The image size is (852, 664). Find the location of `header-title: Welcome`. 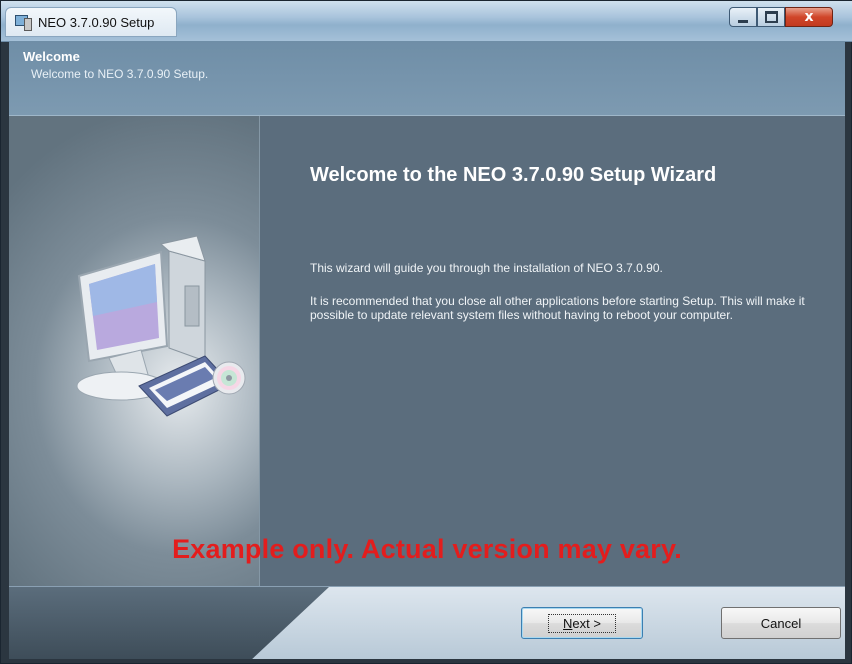

header-title: Welcome is located at coordinates (51, 56).